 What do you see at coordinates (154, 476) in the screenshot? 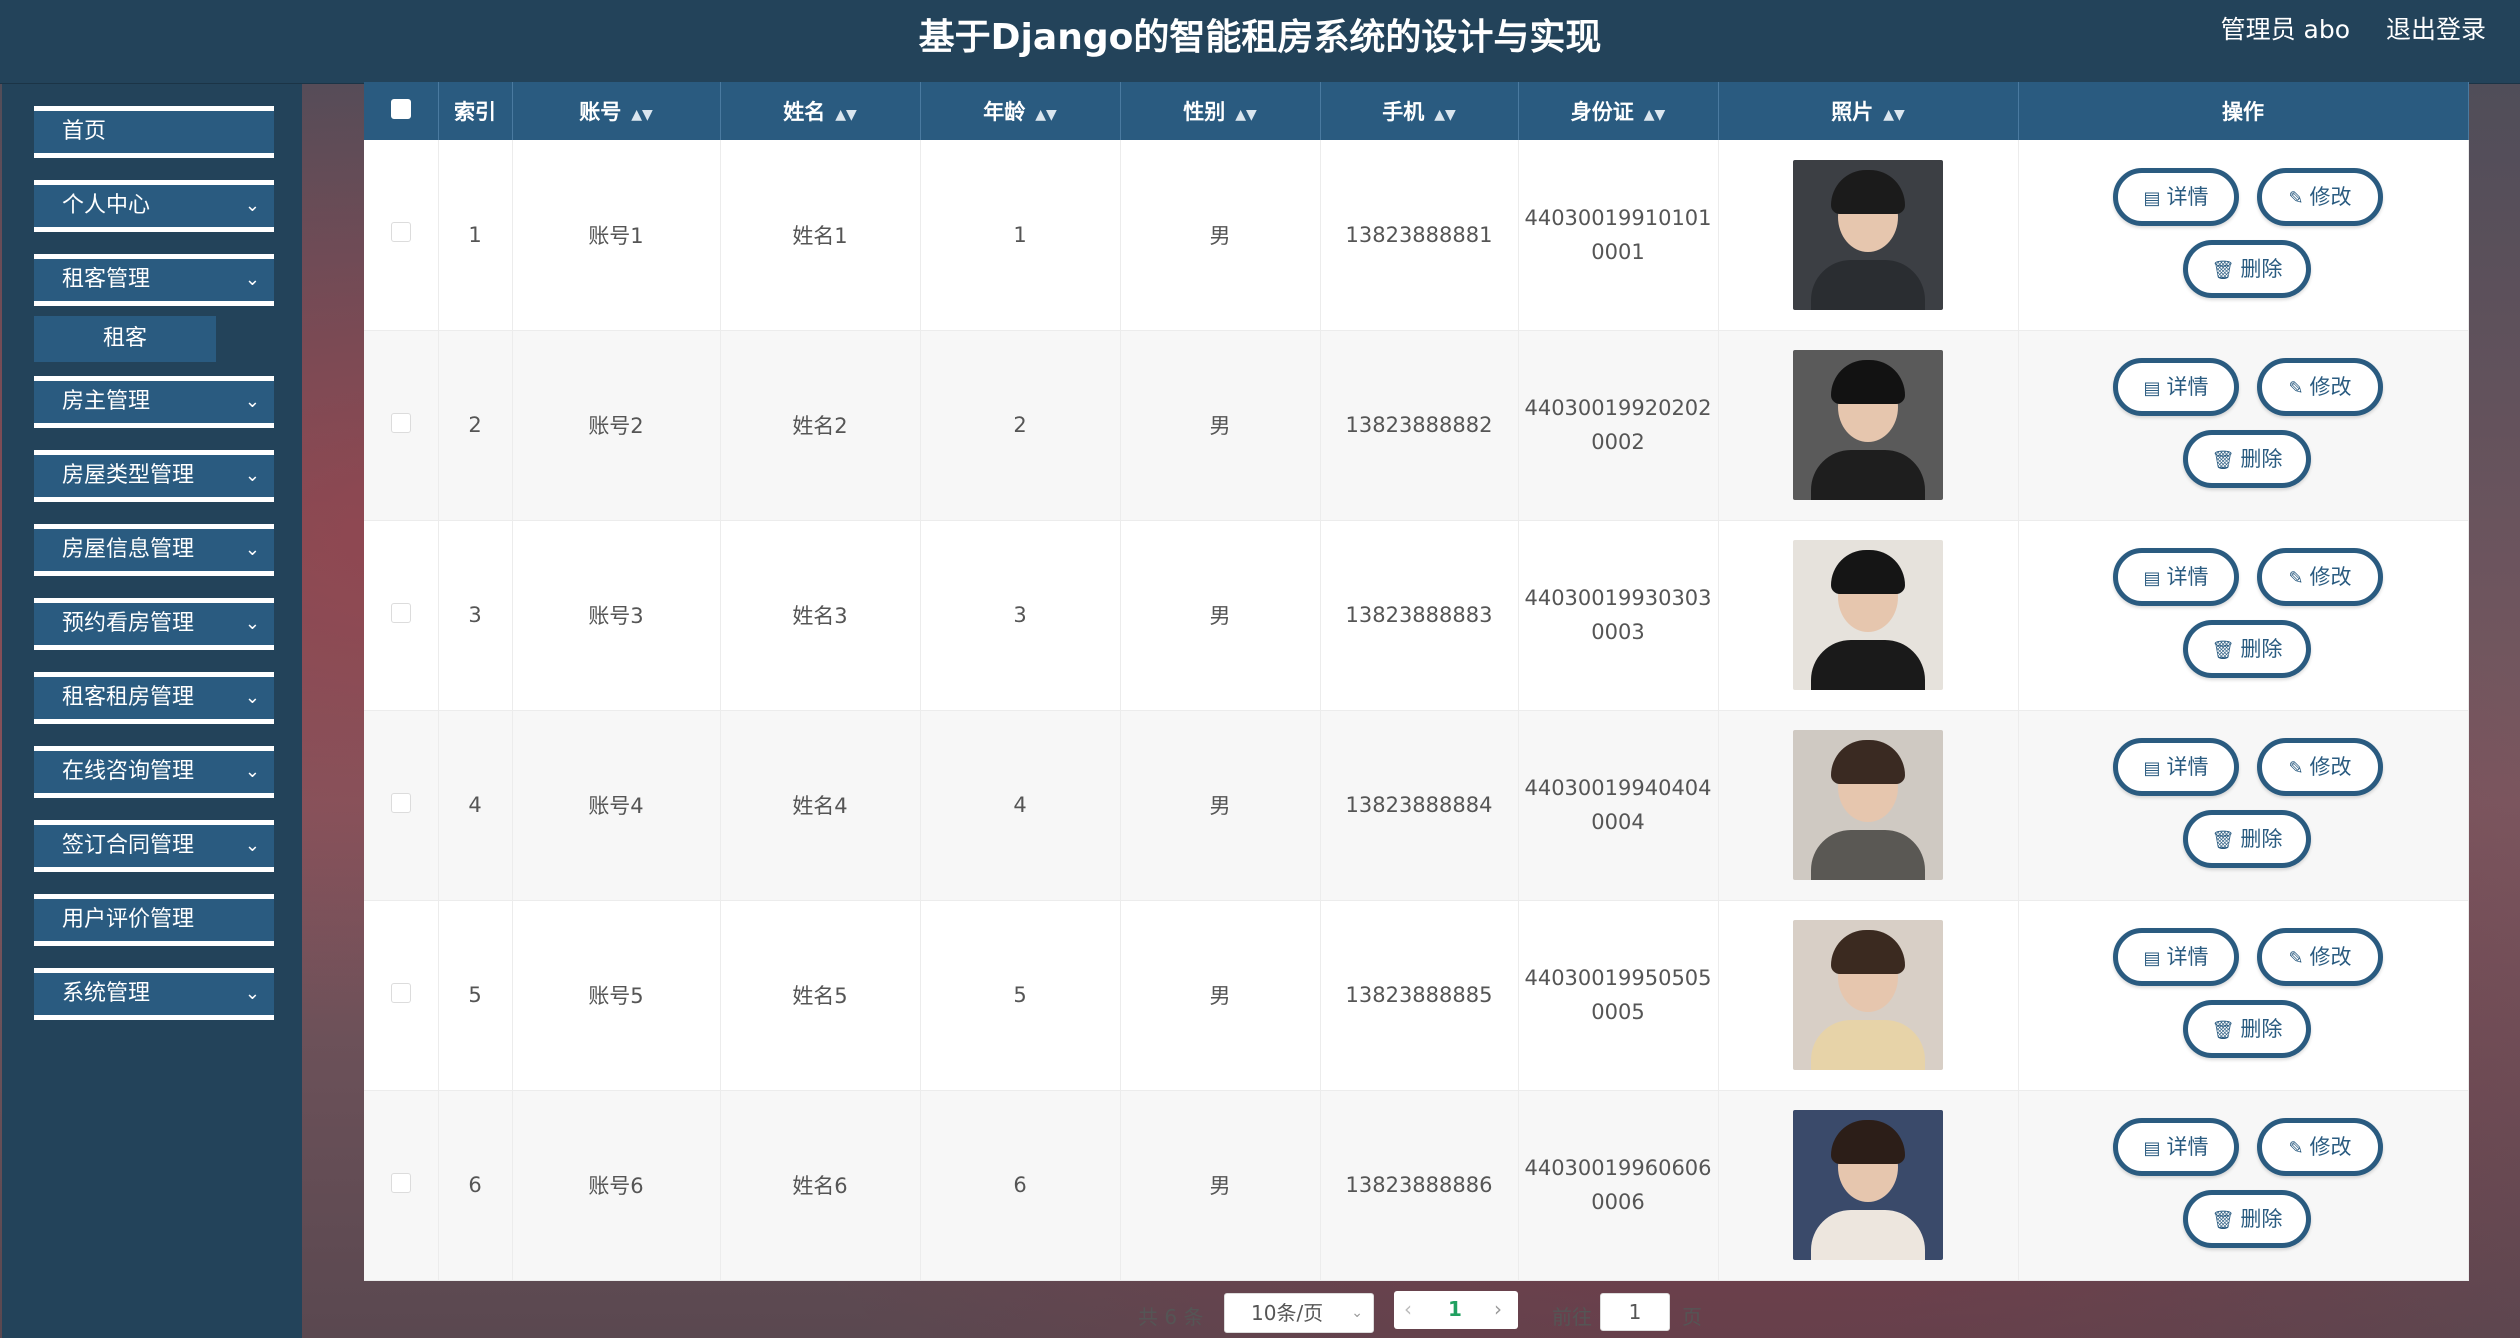
I see `sidebar-item-house-type-management: 房屋类型管理 ⌄` at bounding box center [154, 476].